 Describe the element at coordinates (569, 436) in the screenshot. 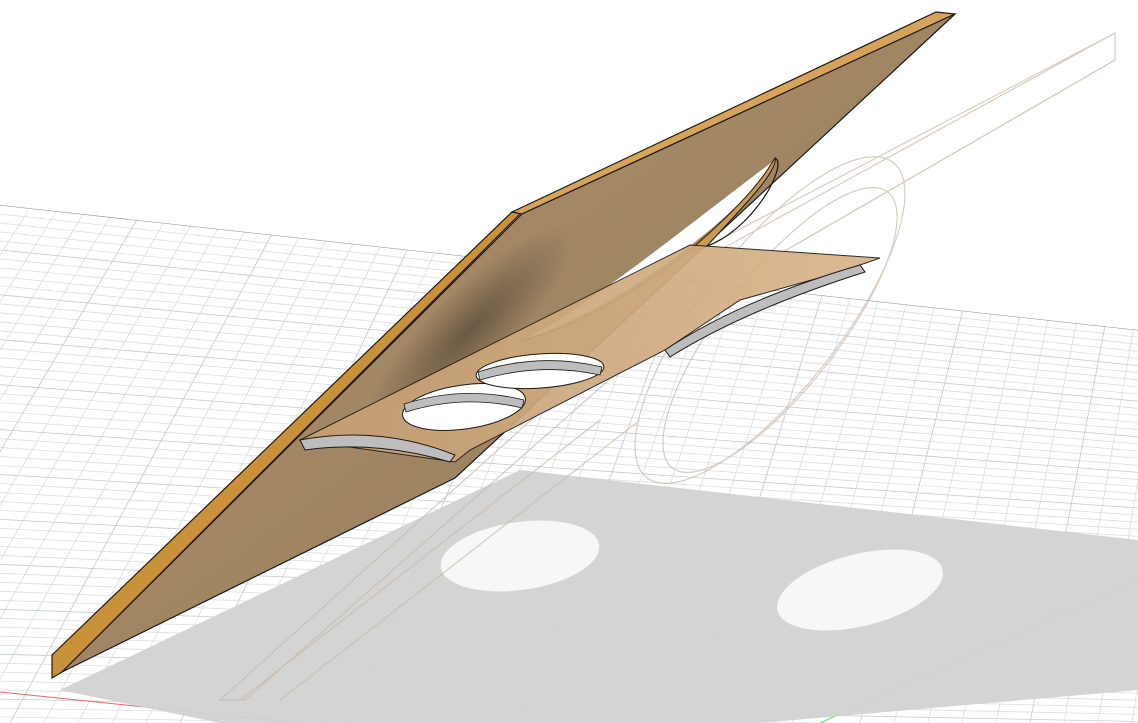

I see `grid-line` at that location.